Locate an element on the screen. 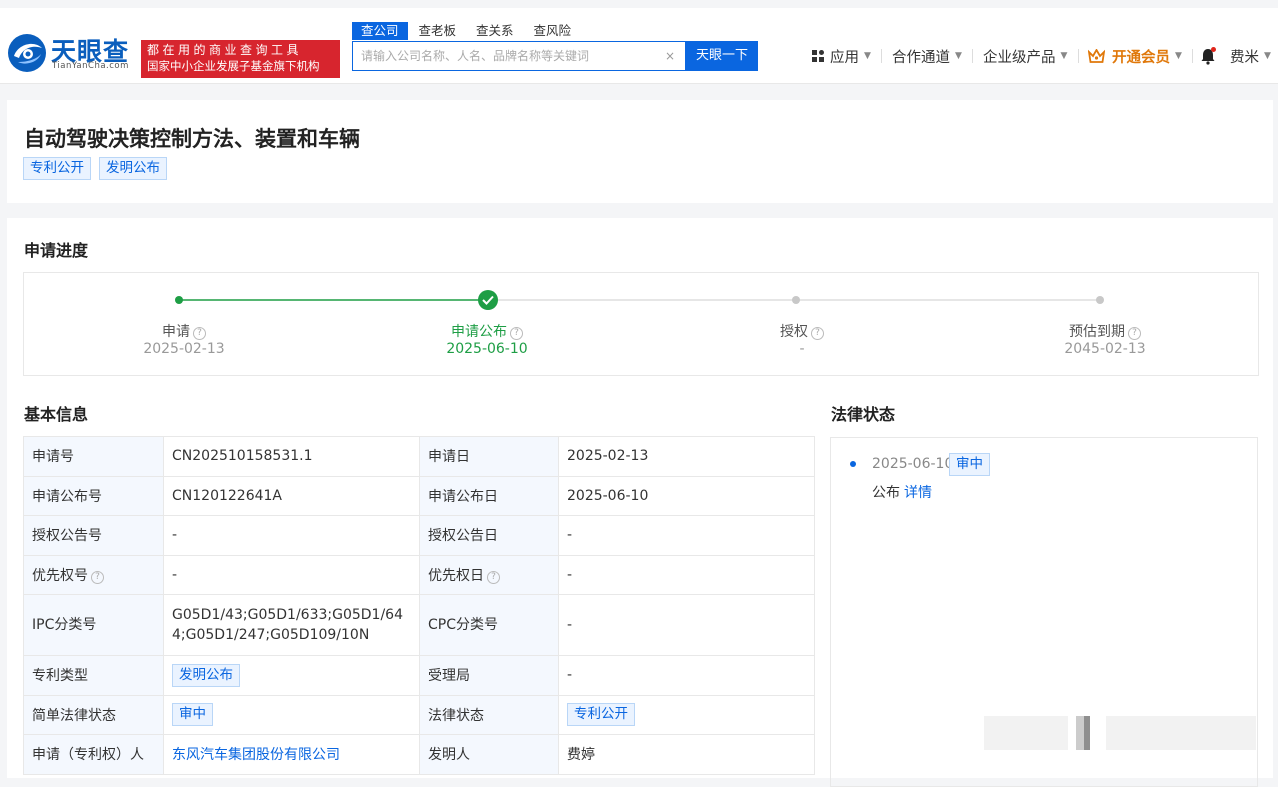 Image resolution: width=1278 pixels, height=787 pixels. priority-number: - is located at coordinates (291, 574).